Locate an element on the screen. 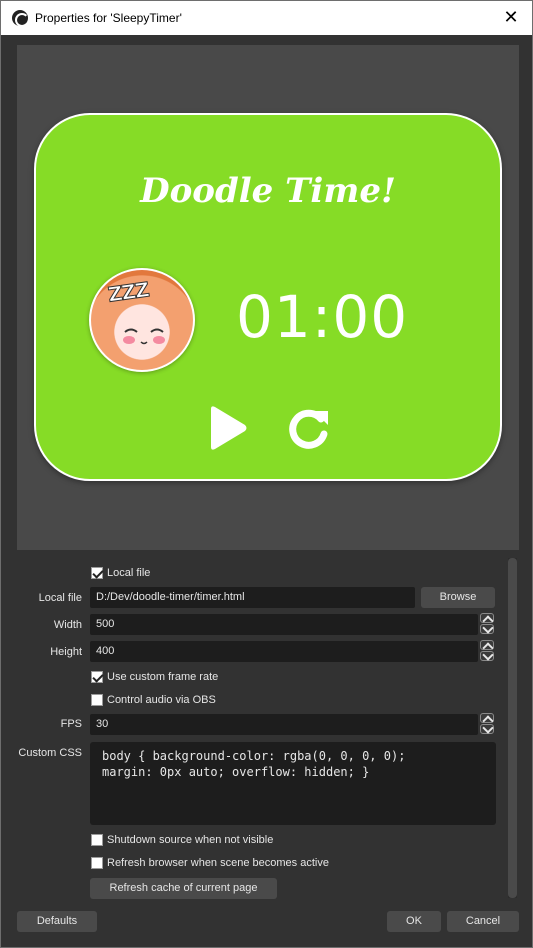 The height and width of the screenshot is (948, 533). custom-css-label: Custom CSS is located at coordinates (50, 753).